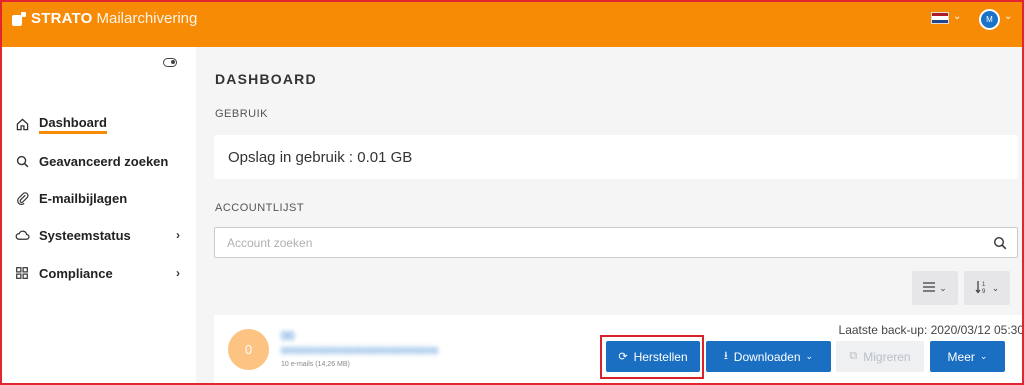 The image size is (1024, 385). I want to click on paperclip-icon, so click(22, 198).